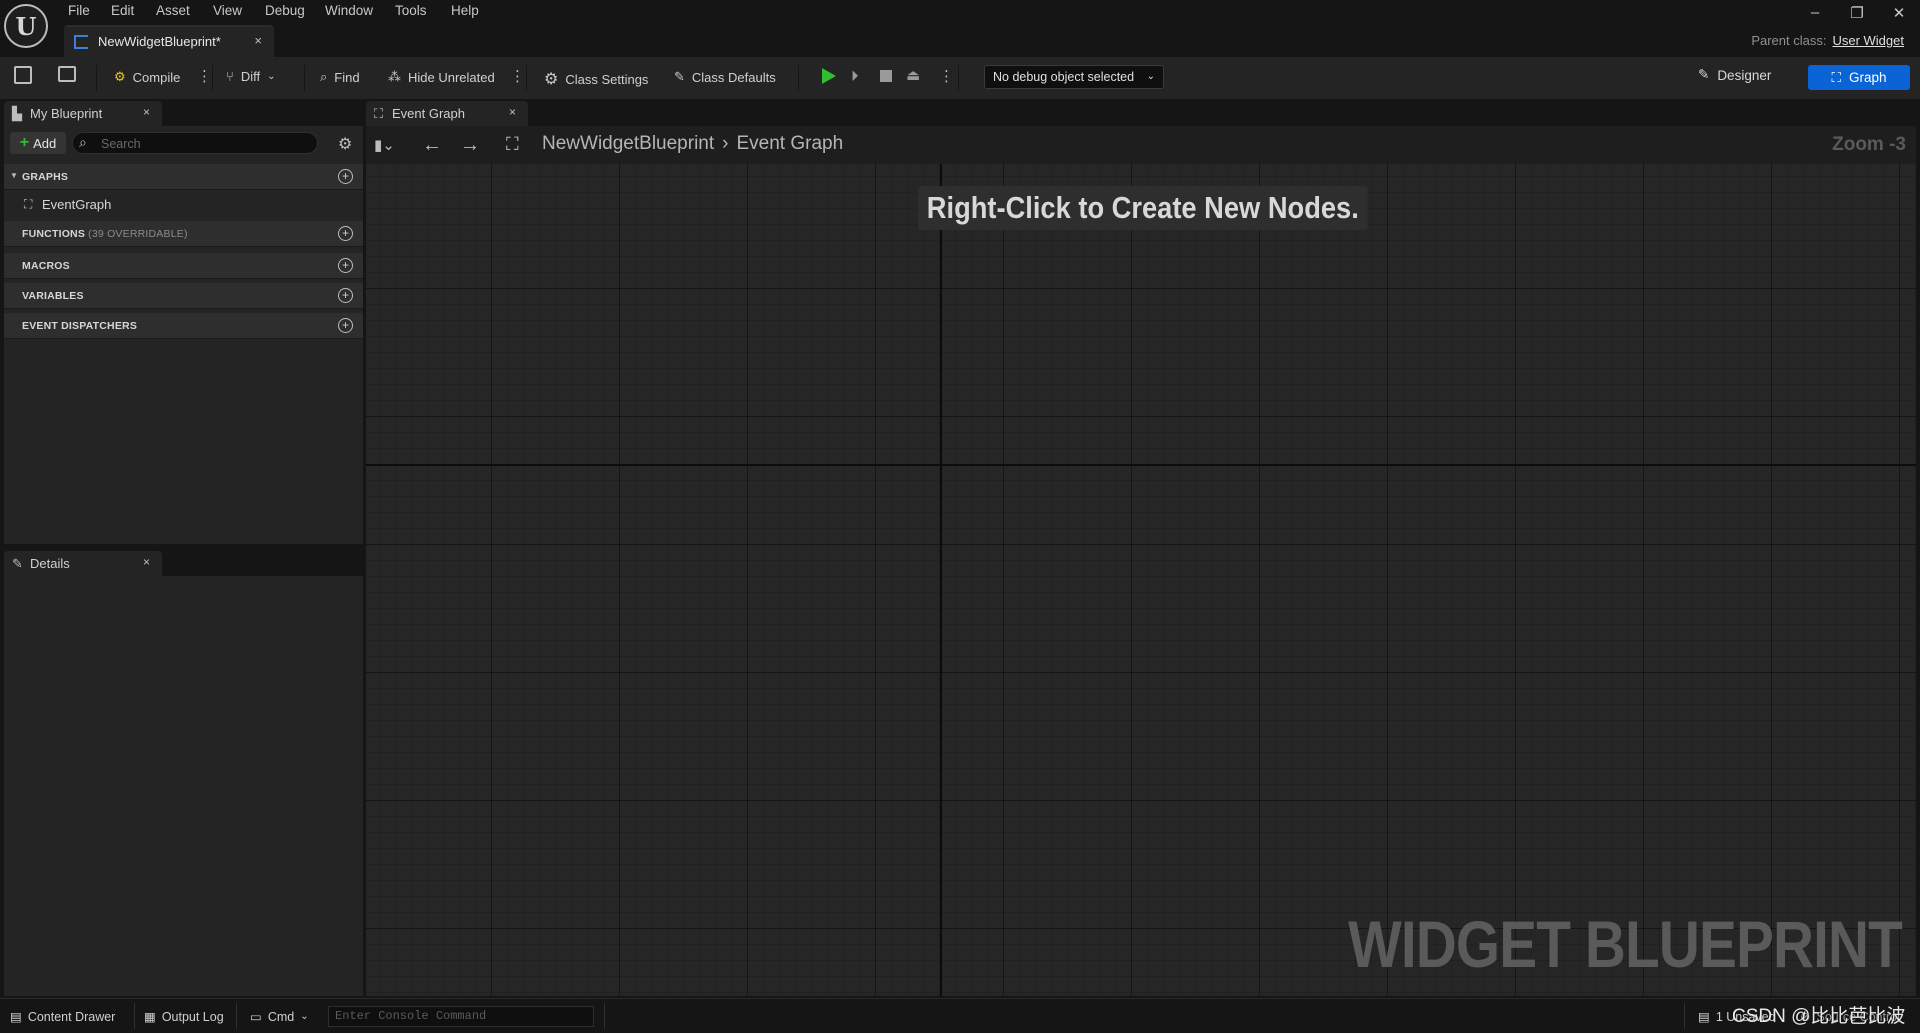 This screenshot has width=1920, height=1033. What do you see at coordinates (913, 75) in the screenshot?
I see `eject-icon: ⏏` at bounding box center [913, 75].